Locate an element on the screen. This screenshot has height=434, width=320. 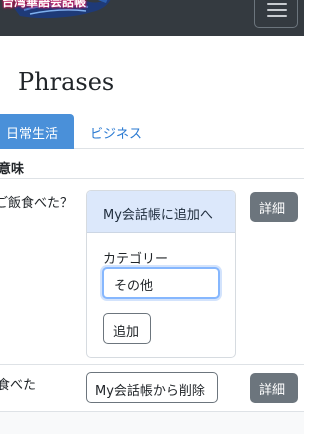
card-header-title: My会話帳に追加へ is located at coordinates (158, 215).